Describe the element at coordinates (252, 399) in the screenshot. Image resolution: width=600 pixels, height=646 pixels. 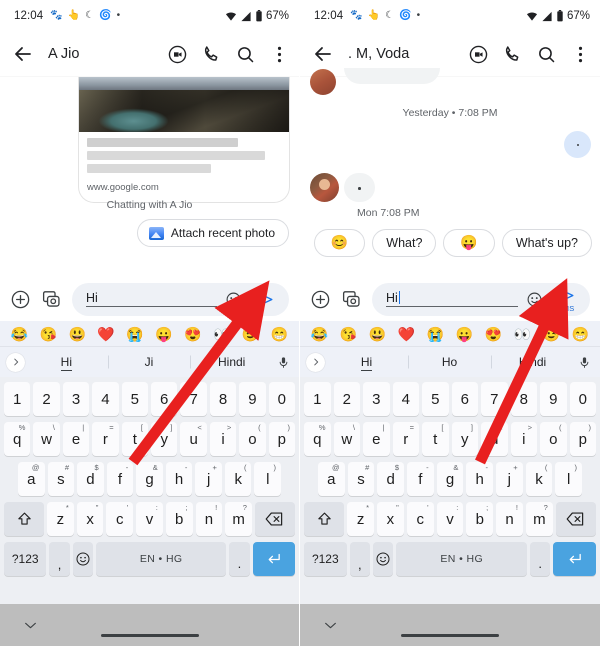
I see `key-9: 9` at that location.